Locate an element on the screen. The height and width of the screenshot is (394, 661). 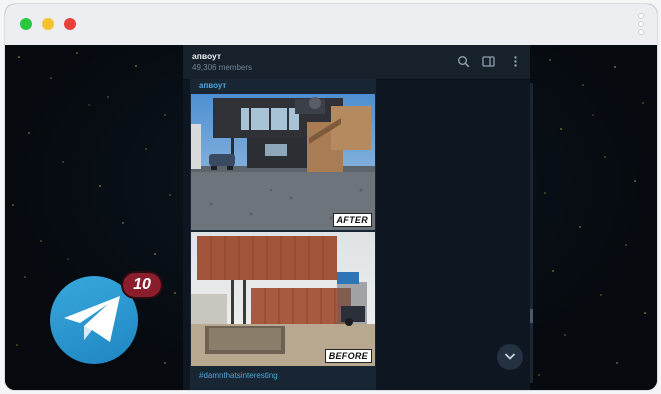
chat-header: апвоут 49,306 members is located at coordinates (356, 62).